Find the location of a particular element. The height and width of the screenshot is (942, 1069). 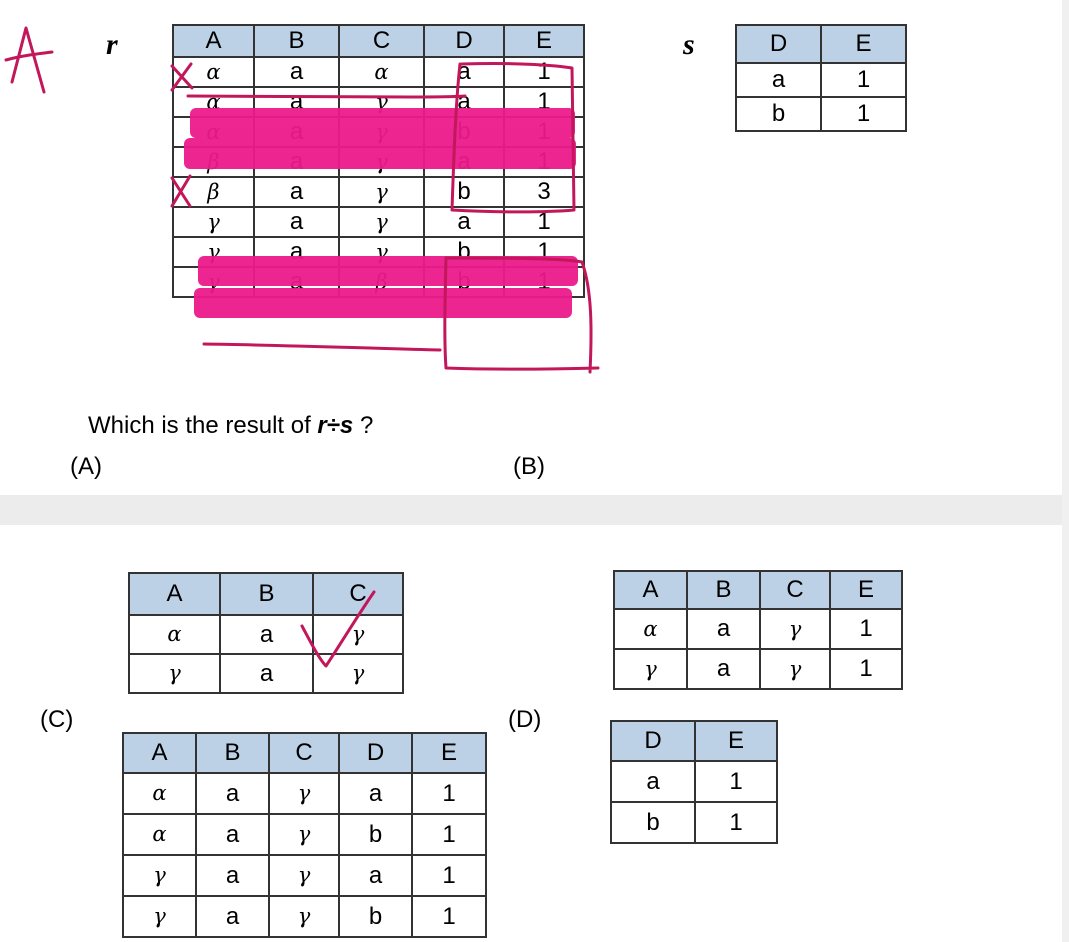

question-prefix: Which is the result of is located at coordinates (199, 425).